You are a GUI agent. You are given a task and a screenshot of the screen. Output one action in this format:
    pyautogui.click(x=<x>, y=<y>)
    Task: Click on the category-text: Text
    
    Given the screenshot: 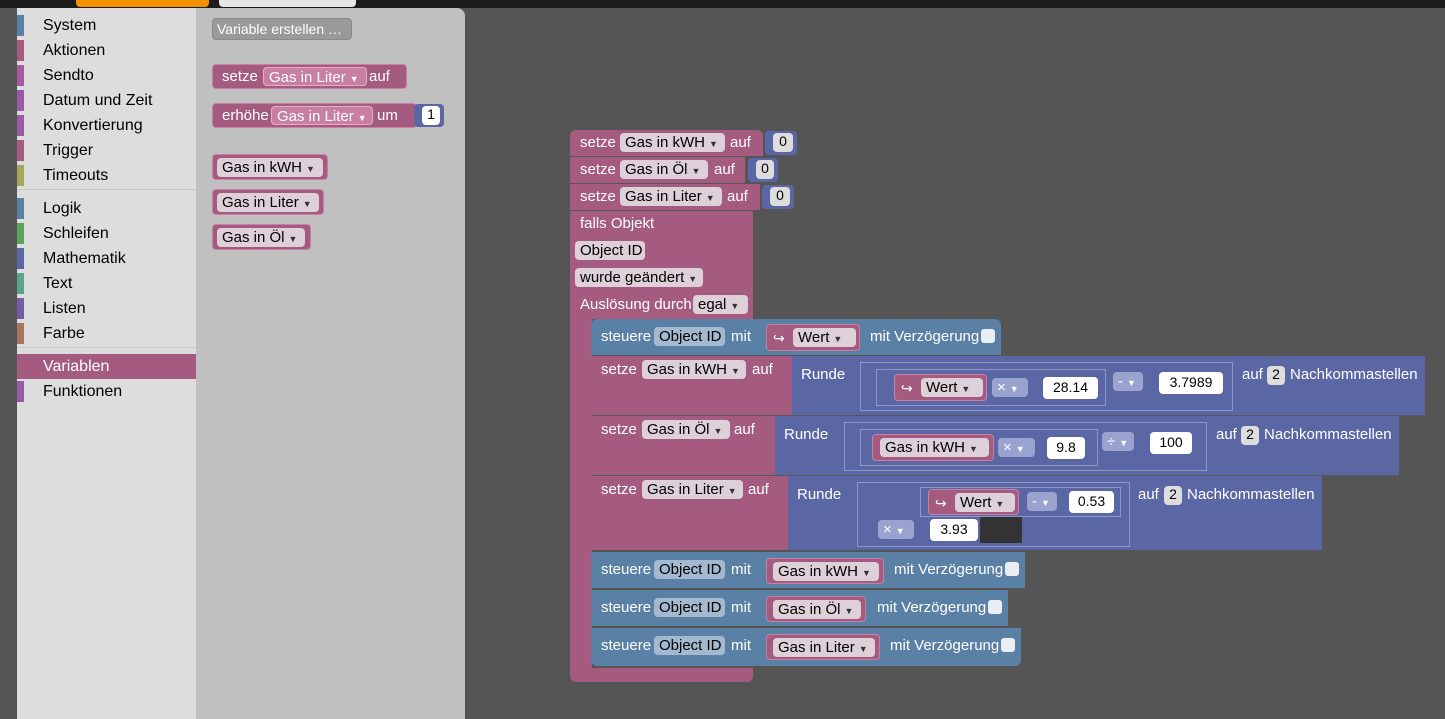 What is the action you would take?
    pyautogui.click(x=106, y=283)
    